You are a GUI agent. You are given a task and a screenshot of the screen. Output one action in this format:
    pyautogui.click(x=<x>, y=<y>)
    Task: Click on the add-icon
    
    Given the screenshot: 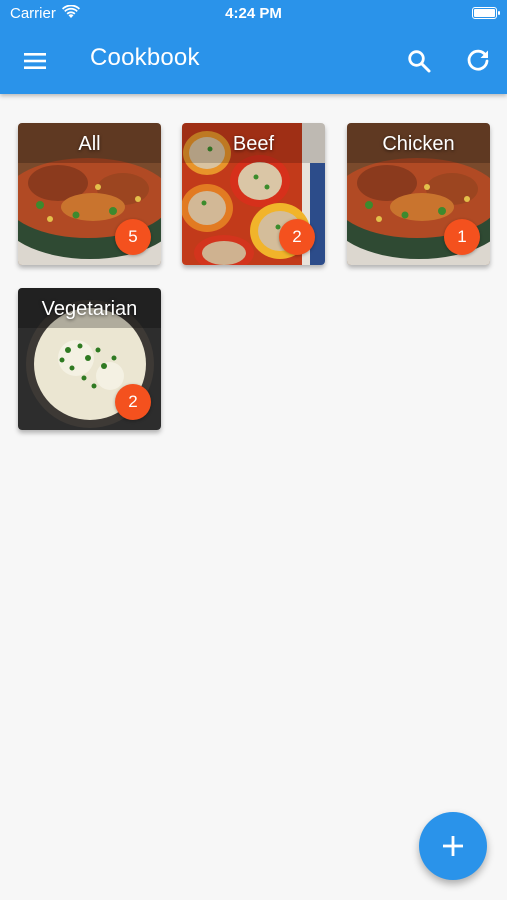 What is the action you would take?
    pyautogui.click(x=453, y=846)
    